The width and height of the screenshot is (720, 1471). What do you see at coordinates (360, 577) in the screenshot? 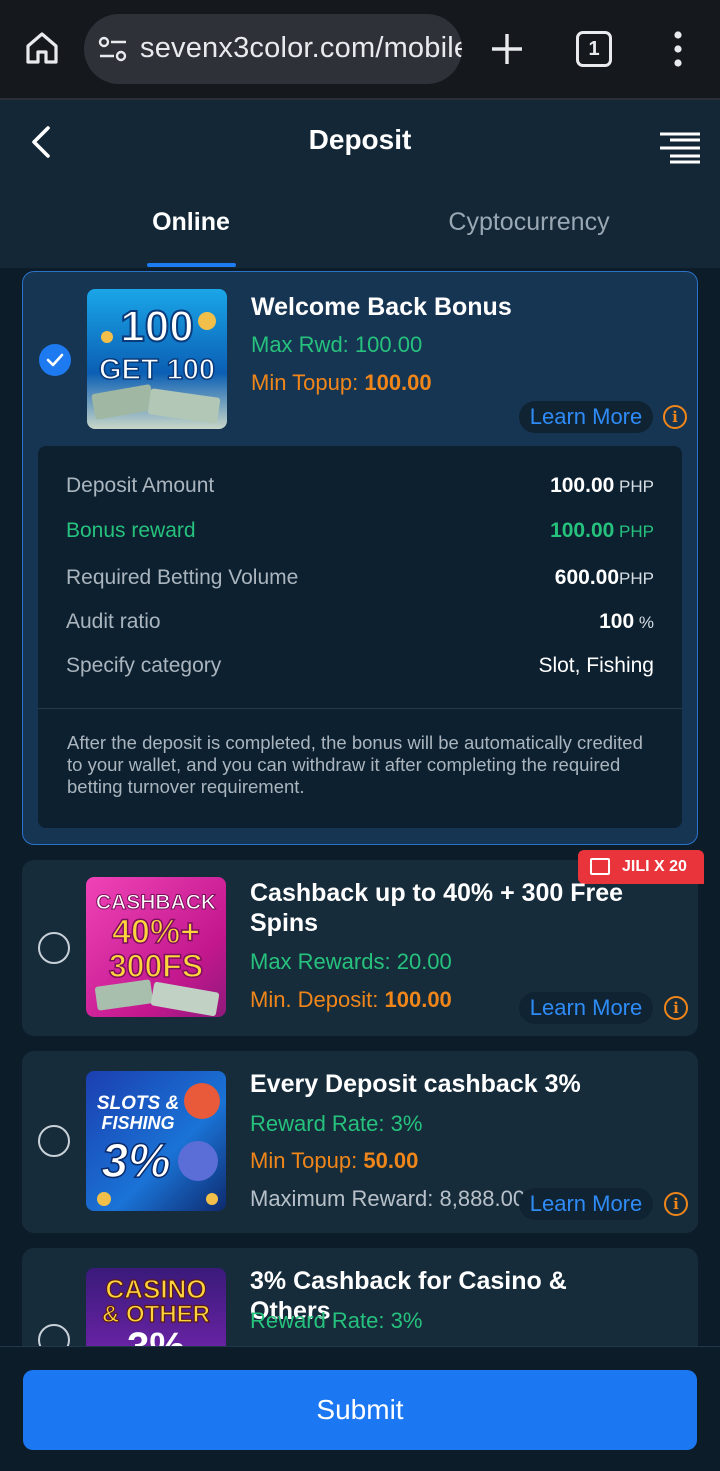
I see `detail-row-betting-volume: Required Betting Volume 600.00PHP` at bounding box center [360, 577].